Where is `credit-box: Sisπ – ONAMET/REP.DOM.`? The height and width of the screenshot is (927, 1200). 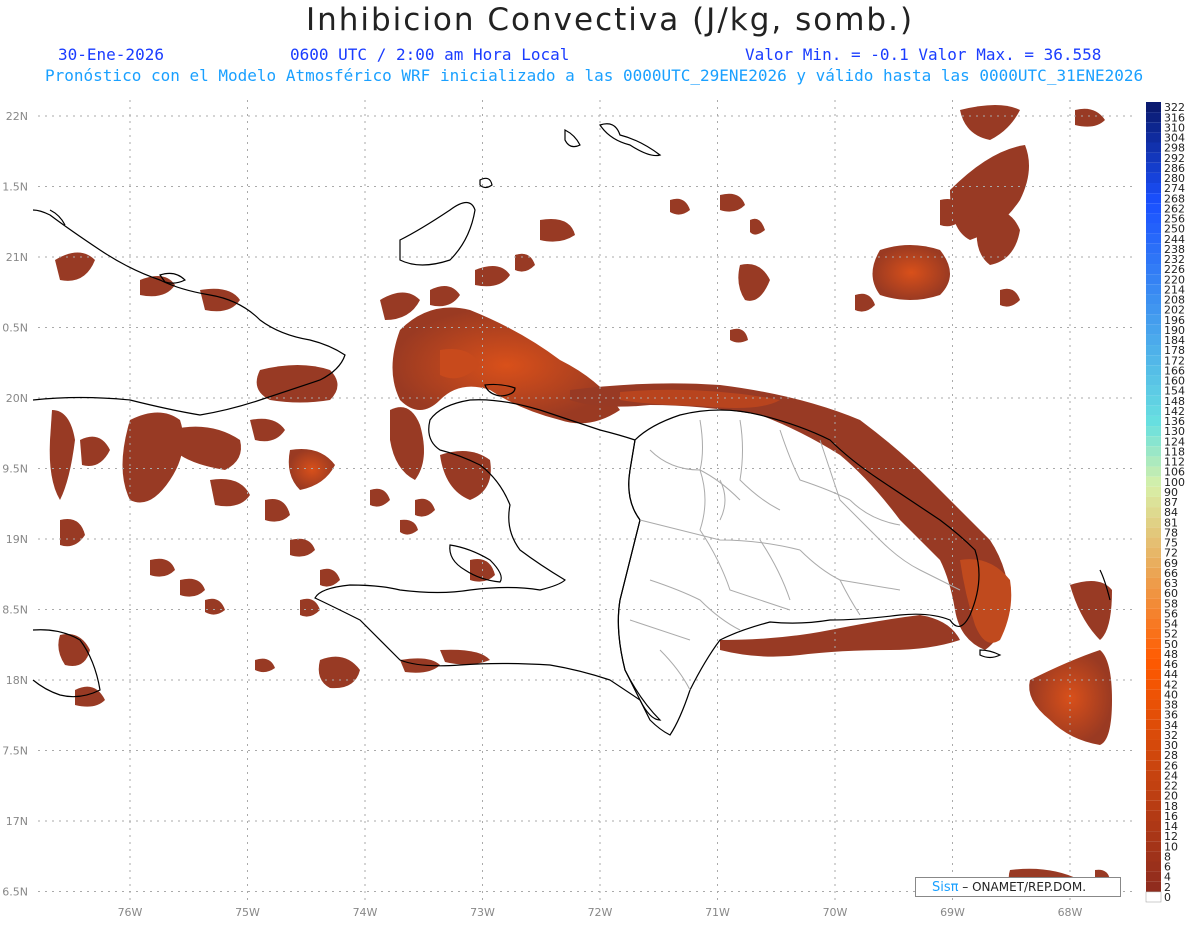
credit-box: Sisπ – ONAMET/REP.DOM. is located at coordinates (1018, 887).